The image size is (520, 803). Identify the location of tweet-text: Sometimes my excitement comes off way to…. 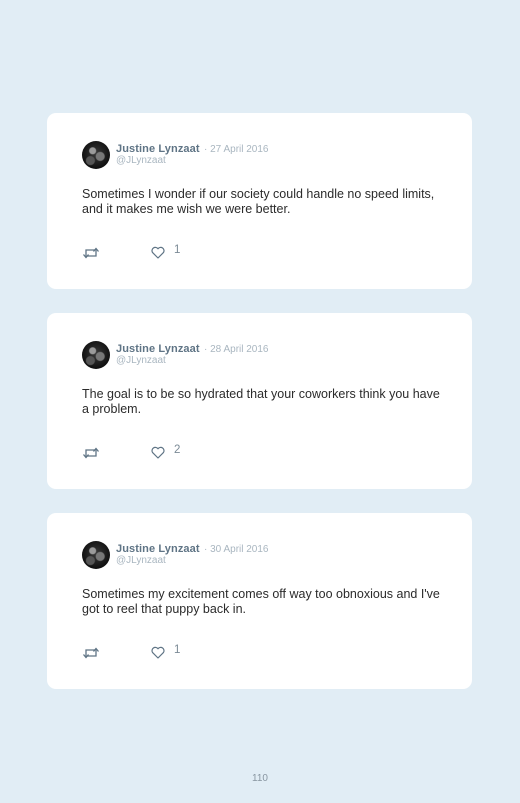
(261, 601).